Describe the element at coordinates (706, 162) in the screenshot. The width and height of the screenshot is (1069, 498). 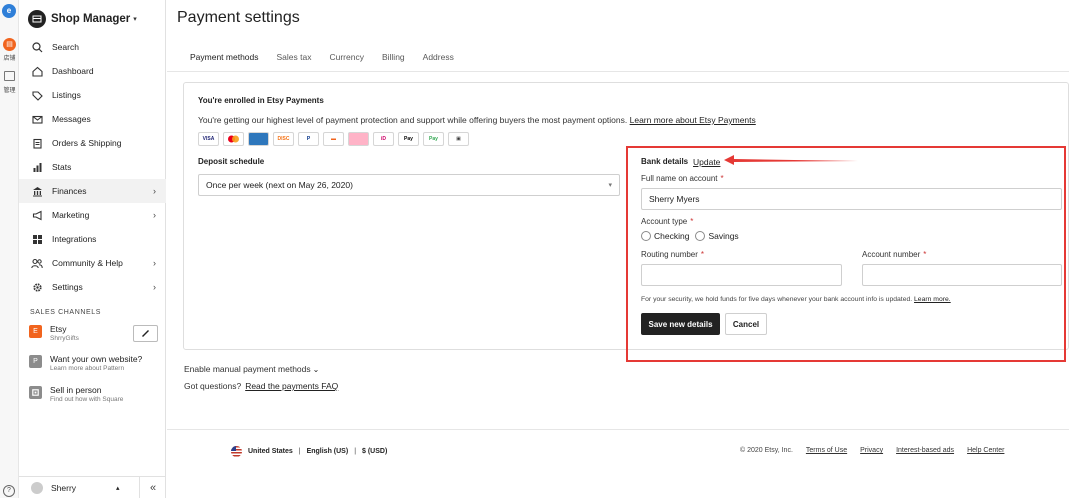
I see `update-bank-details-link: Update` at that location.